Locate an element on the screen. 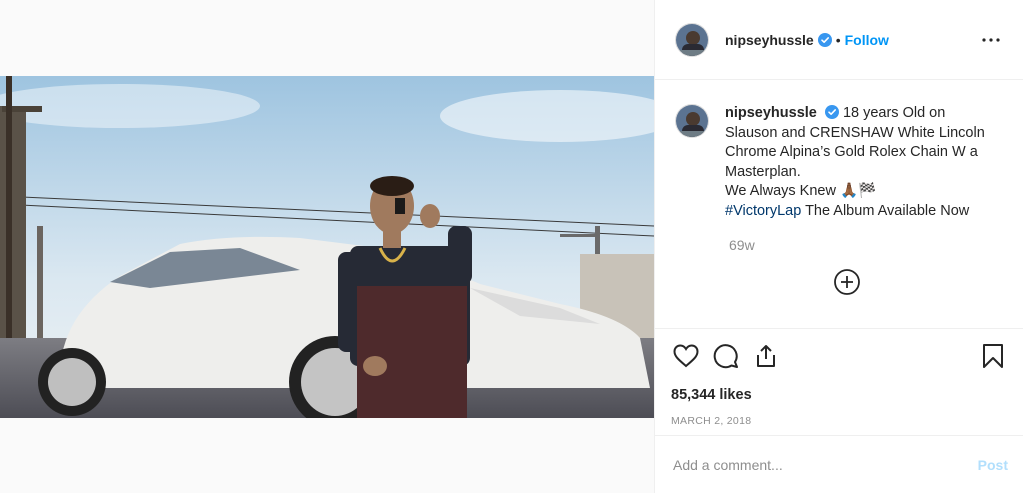 The image size is (1023, 493). like-button is located at coordinates (686, 356).